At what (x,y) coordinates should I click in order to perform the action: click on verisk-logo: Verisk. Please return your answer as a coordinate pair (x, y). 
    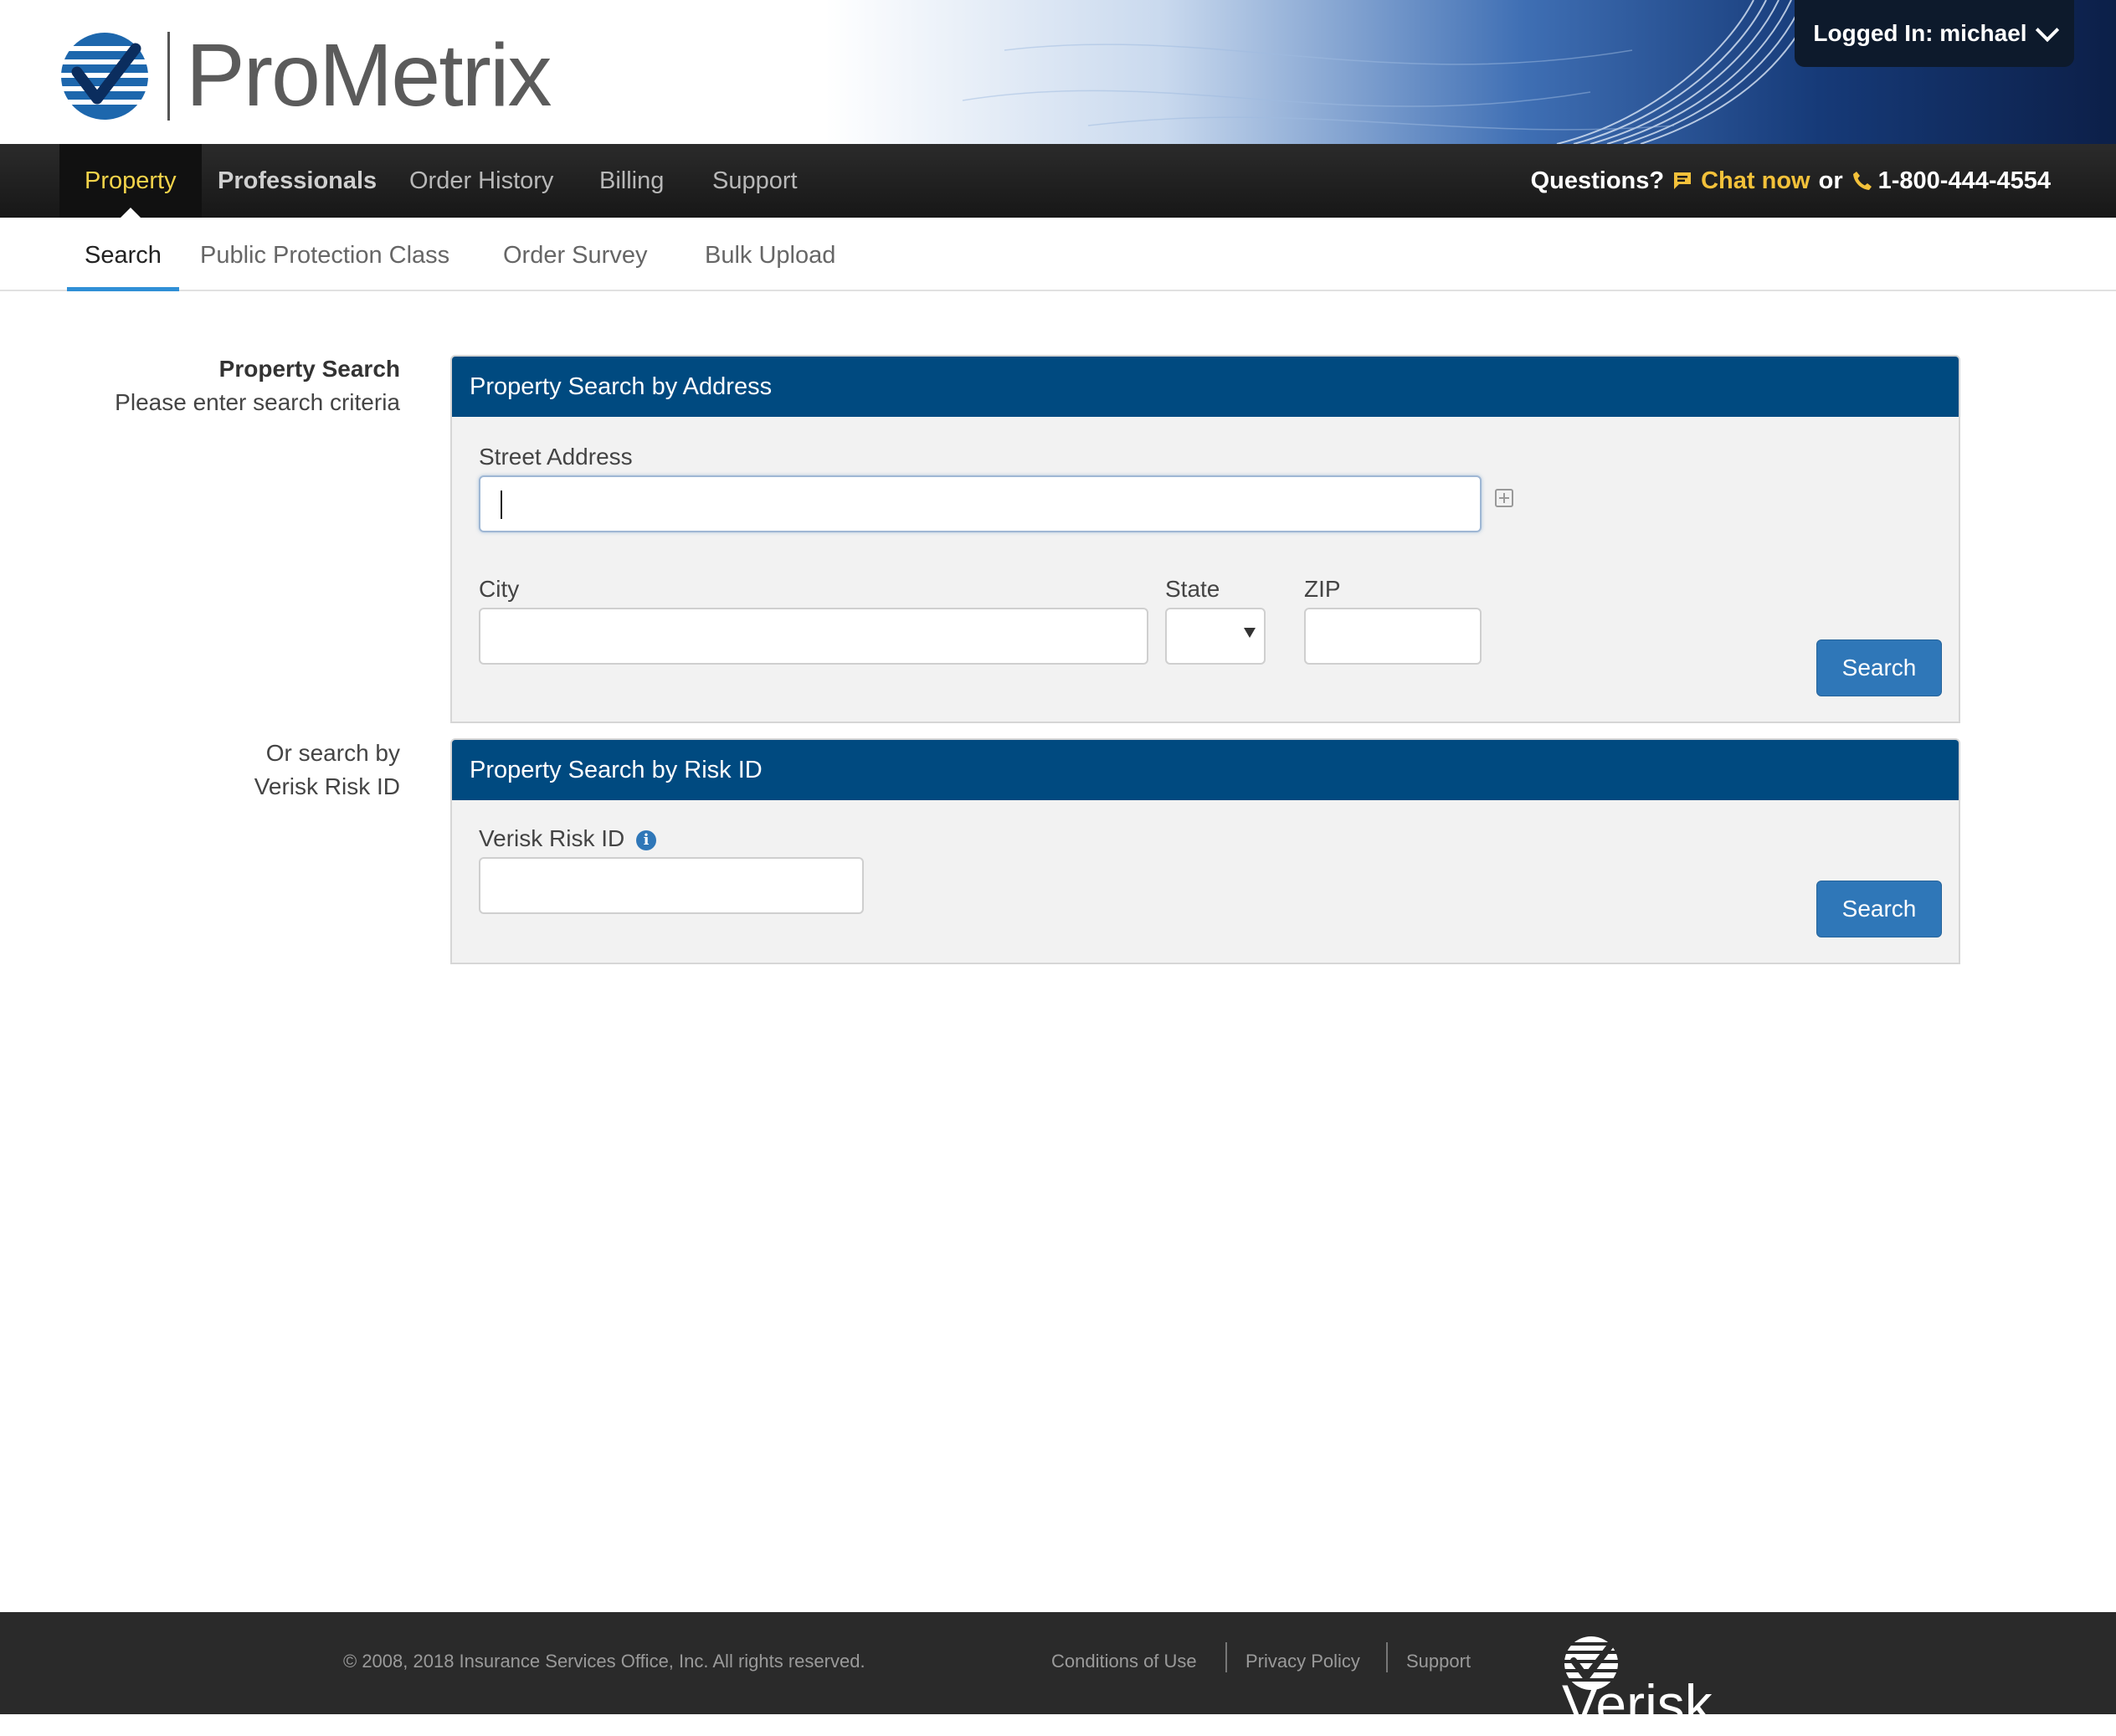
    Looking at the image, I should click on (1638, 1684).